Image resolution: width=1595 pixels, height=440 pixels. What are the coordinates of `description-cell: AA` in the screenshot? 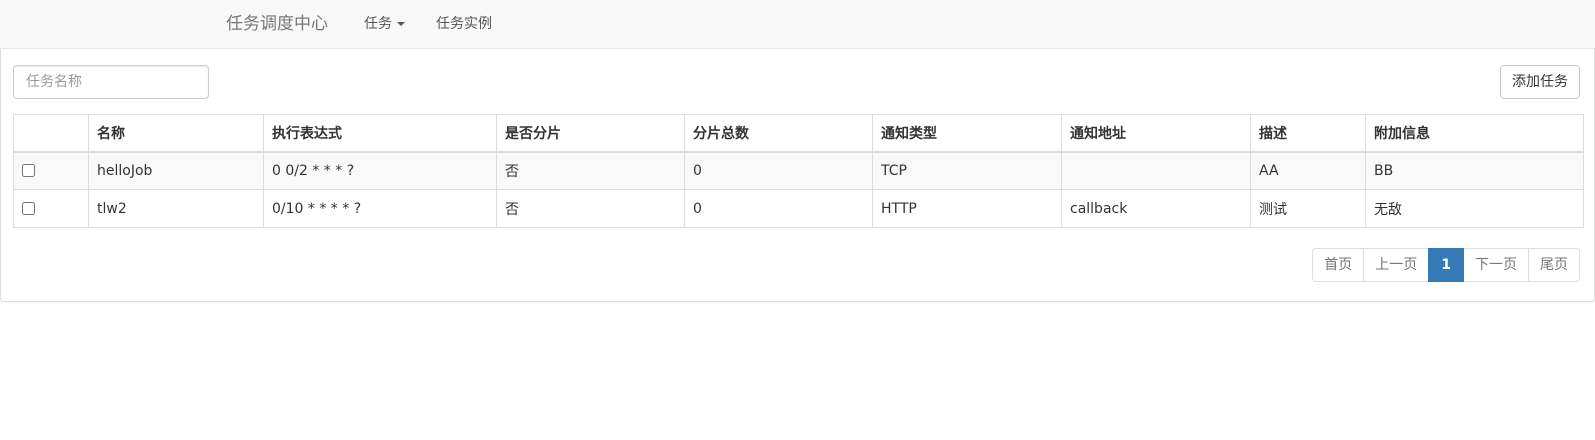 It's located at (1308, 170).